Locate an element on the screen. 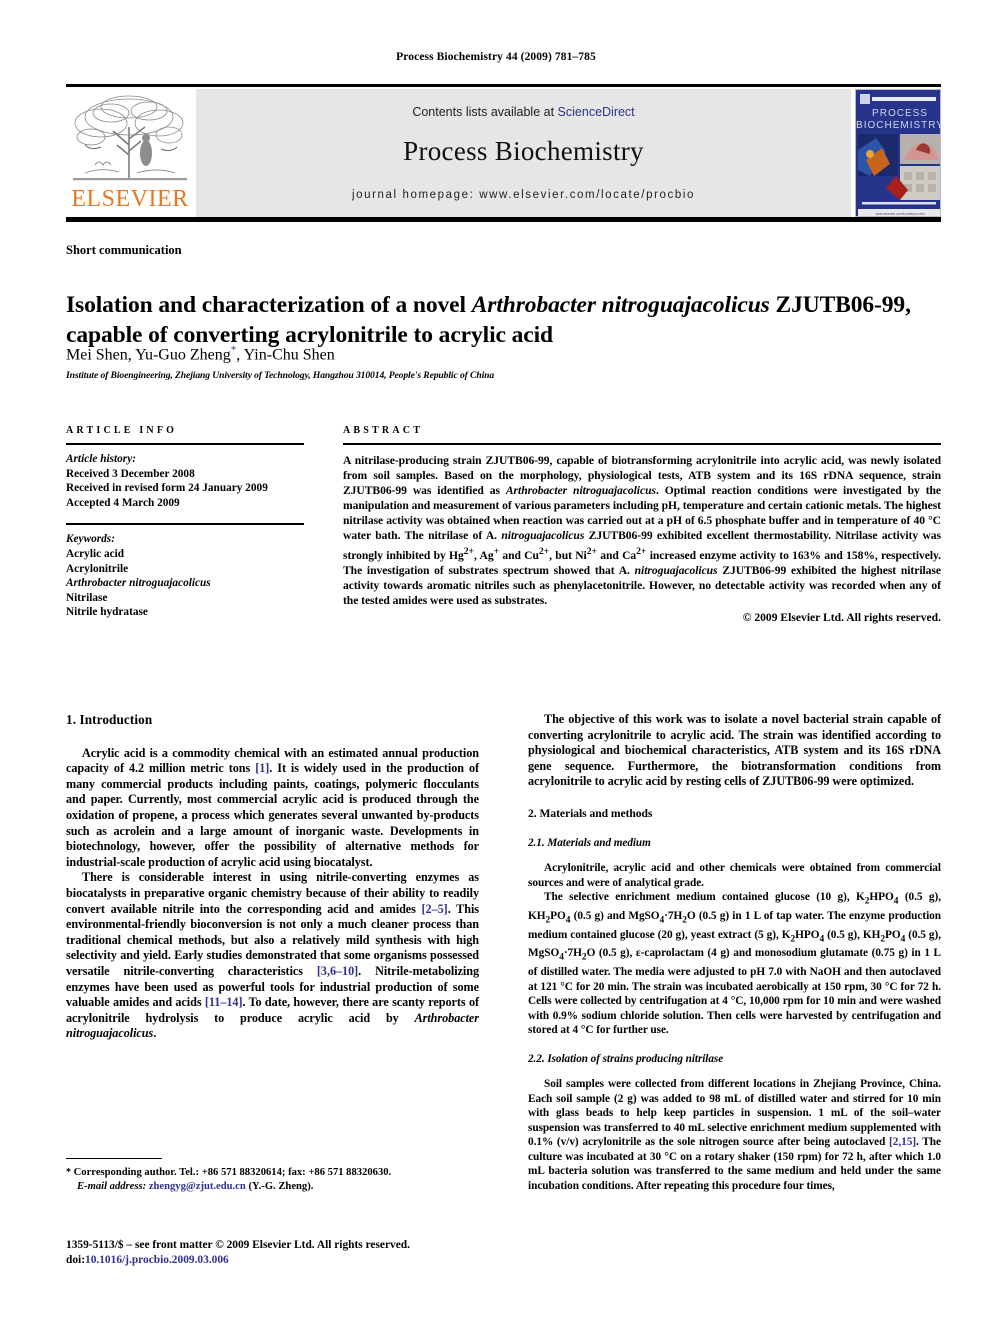 The image size is (992, 1323). keywords-divider is located at coordinates (185, 524).